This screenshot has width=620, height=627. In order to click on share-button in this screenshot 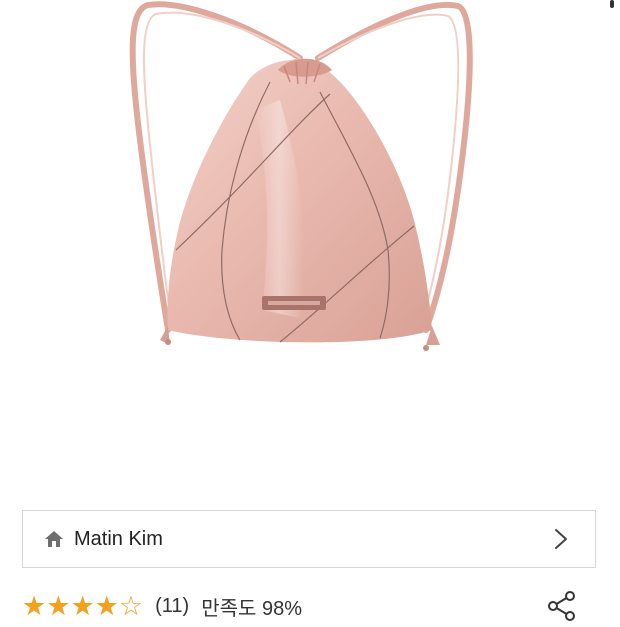, I will do `click(562, 606)`.